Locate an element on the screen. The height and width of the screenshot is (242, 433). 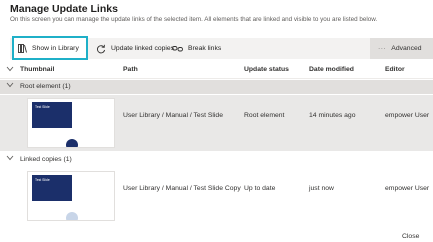
cell-modified: 14 minutes ago is located at coordinates (332, 115).